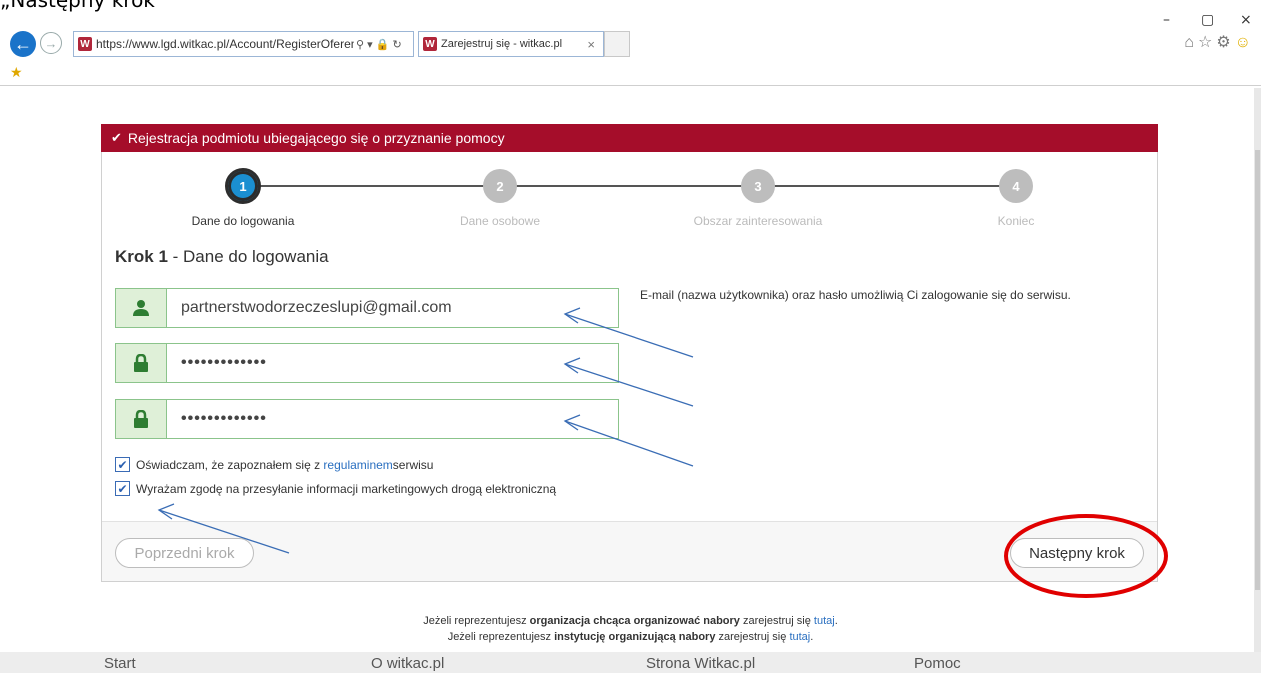 The width and height of the screenshot is (1261, 673). What do you see at coordinates (836, 621) in the screenshot?
I see `line1-period: .` at bounding box center [836, 621].